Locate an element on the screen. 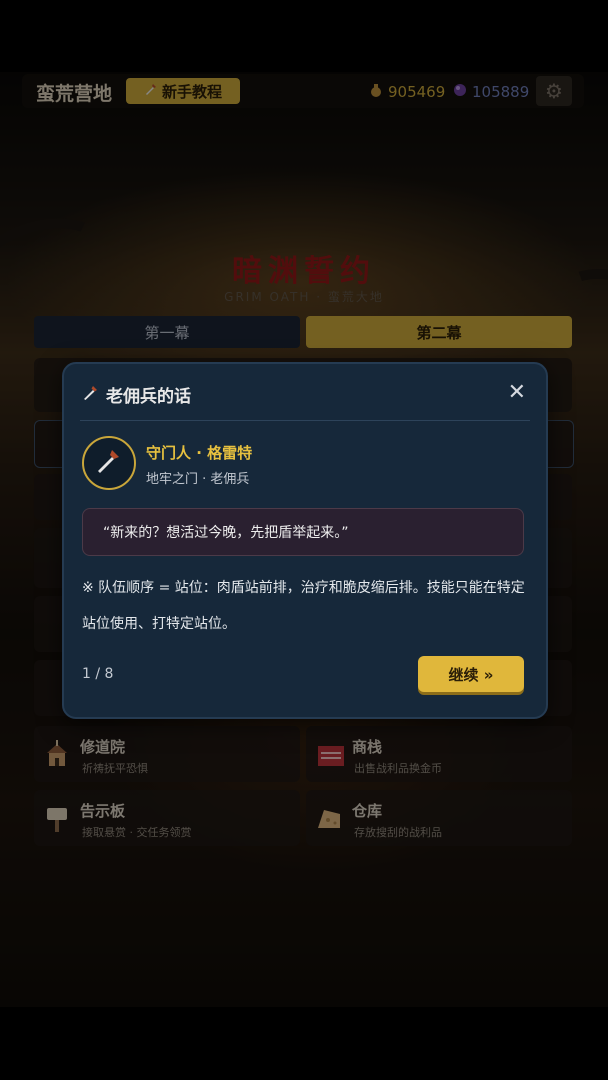 Image resolution: width=608 pixels, height=1080 pixels. dialog-title: 老佣兵的话 is located at coordinates (136, 394).